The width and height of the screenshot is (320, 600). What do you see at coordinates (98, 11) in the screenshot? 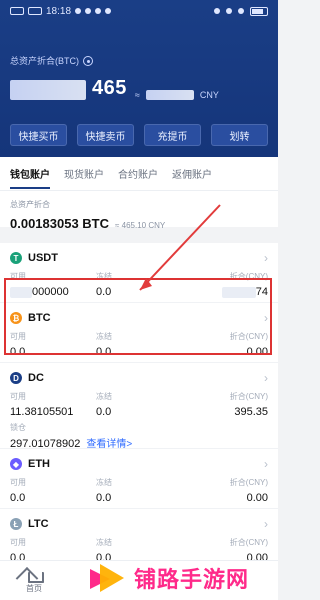
I see `chat-icon` at bounding box center [98, 11].